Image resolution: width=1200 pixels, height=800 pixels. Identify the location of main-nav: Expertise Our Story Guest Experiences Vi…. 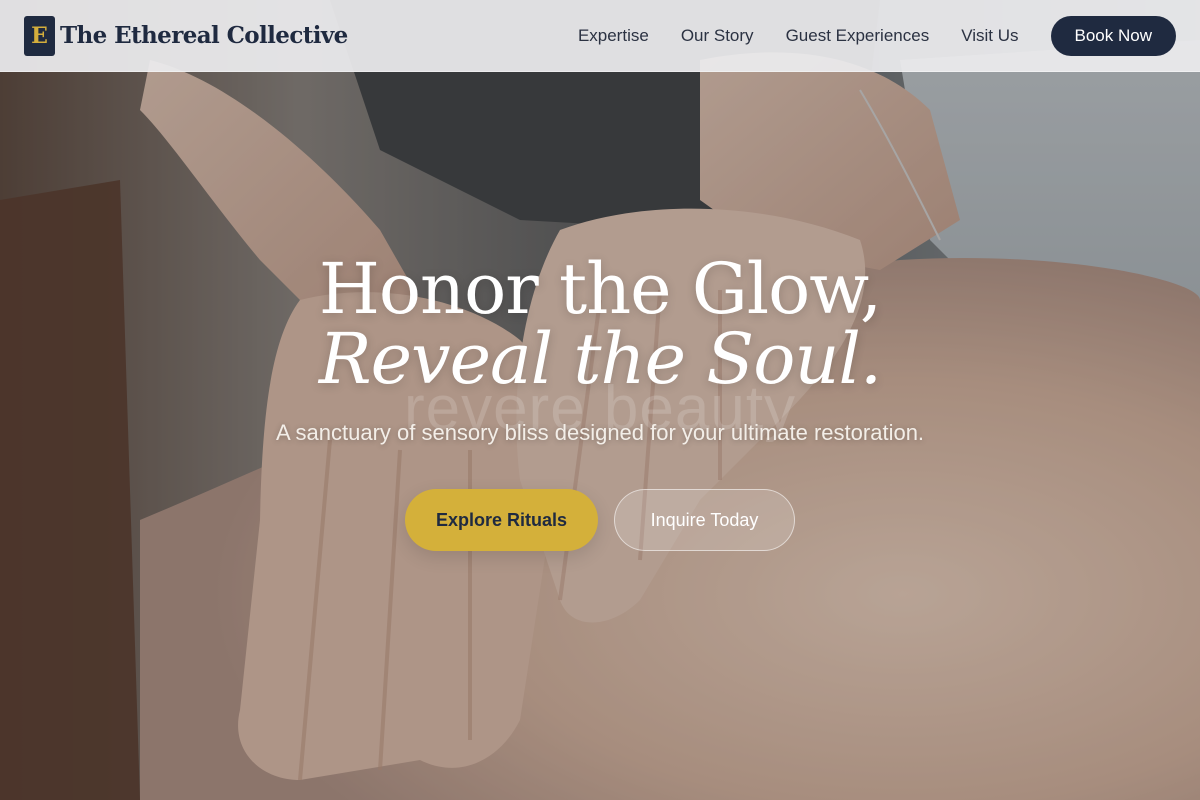
(877, 35).